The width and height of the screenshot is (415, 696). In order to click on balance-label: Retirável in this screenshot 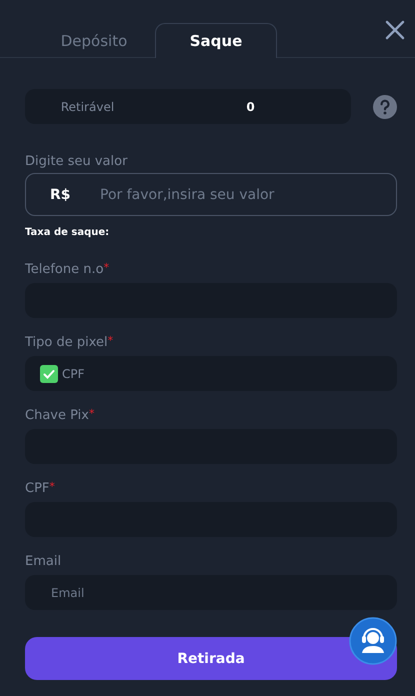, I will do `click(88, 107)`.